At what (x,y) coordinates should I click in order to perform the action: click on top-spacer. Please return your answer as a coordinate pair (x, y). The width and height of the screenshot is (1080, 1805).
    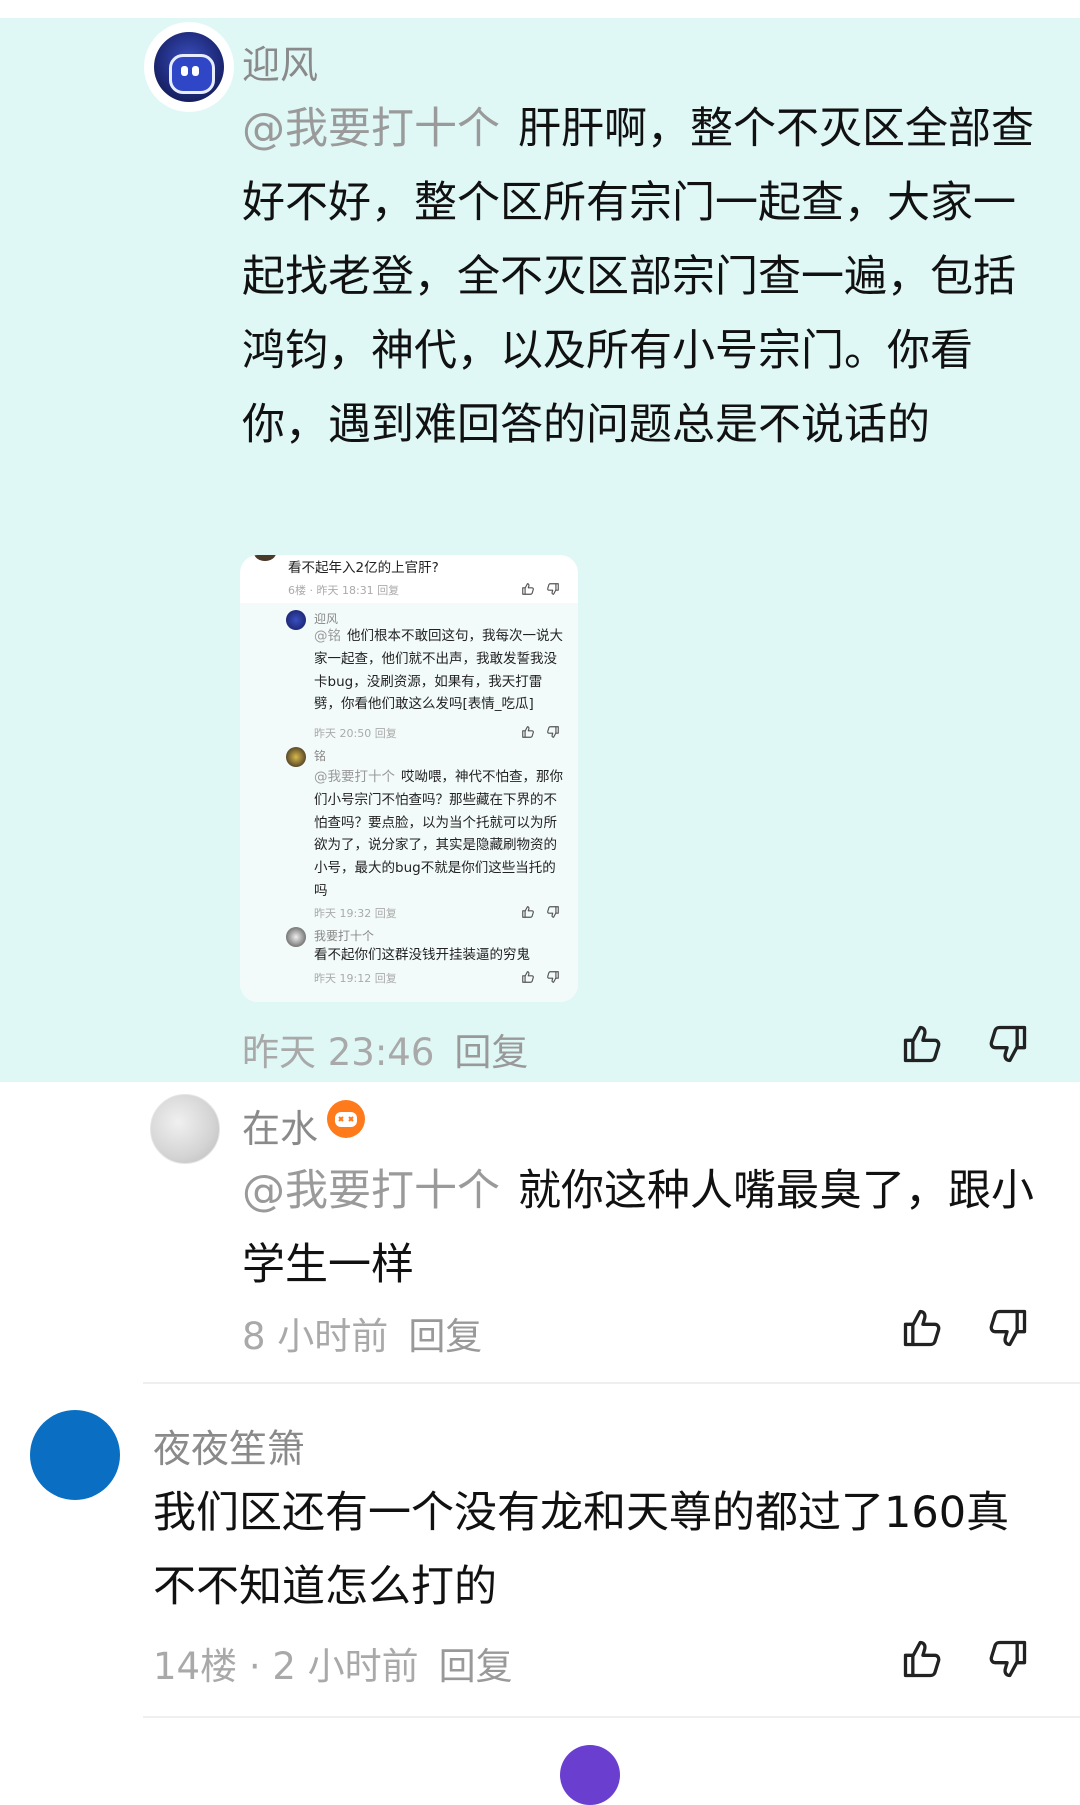
    Looking at the image, I should click on (540, 9).